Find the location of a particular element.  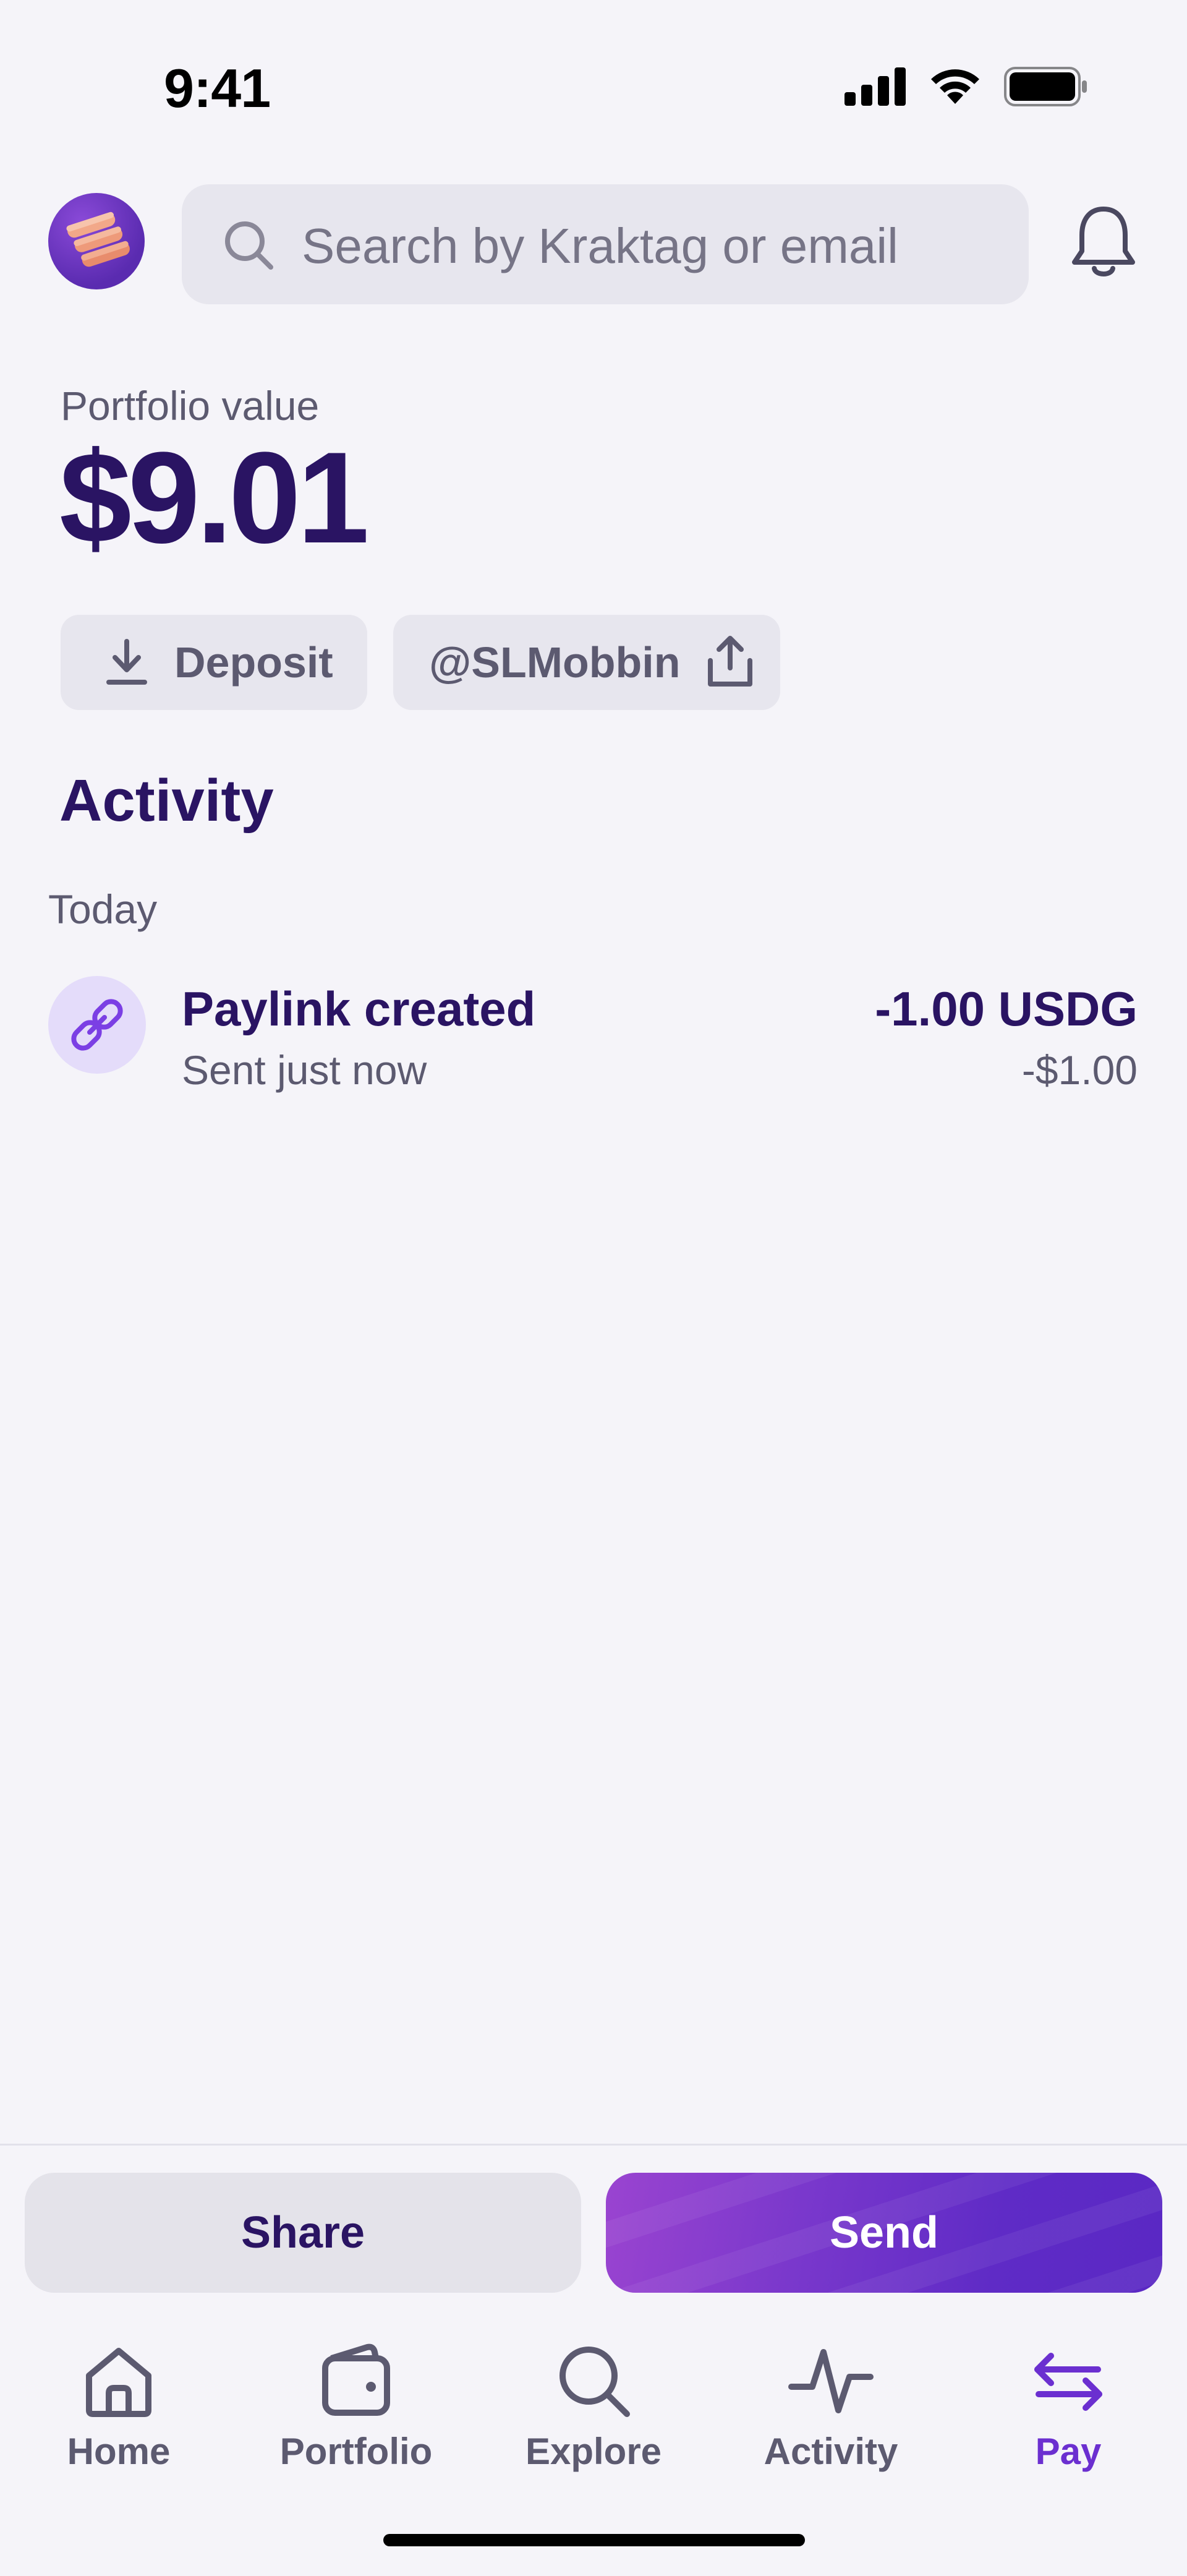

status-icons is located at coordinates (967, 87).